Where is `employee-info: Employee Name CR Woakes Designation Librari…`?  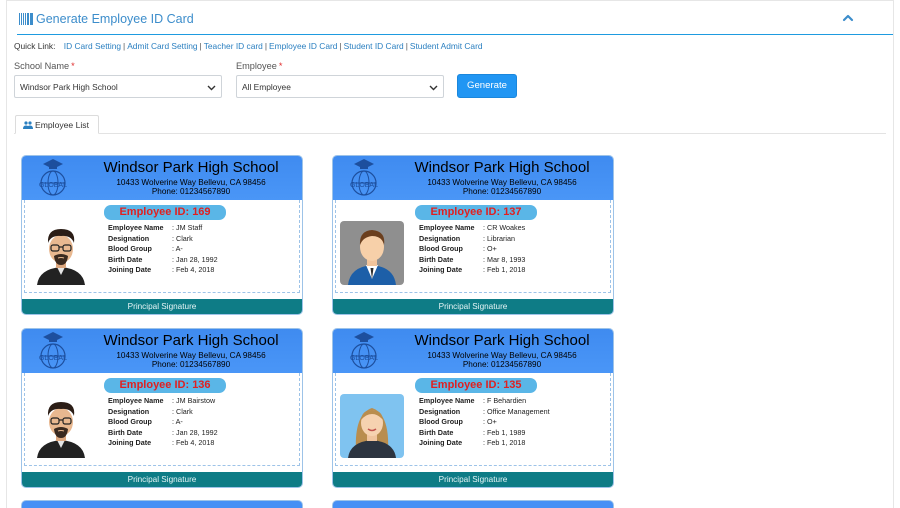 employee-info: Employee Name CR Woakes Designation Librari… is located at coordinates (472, 249).